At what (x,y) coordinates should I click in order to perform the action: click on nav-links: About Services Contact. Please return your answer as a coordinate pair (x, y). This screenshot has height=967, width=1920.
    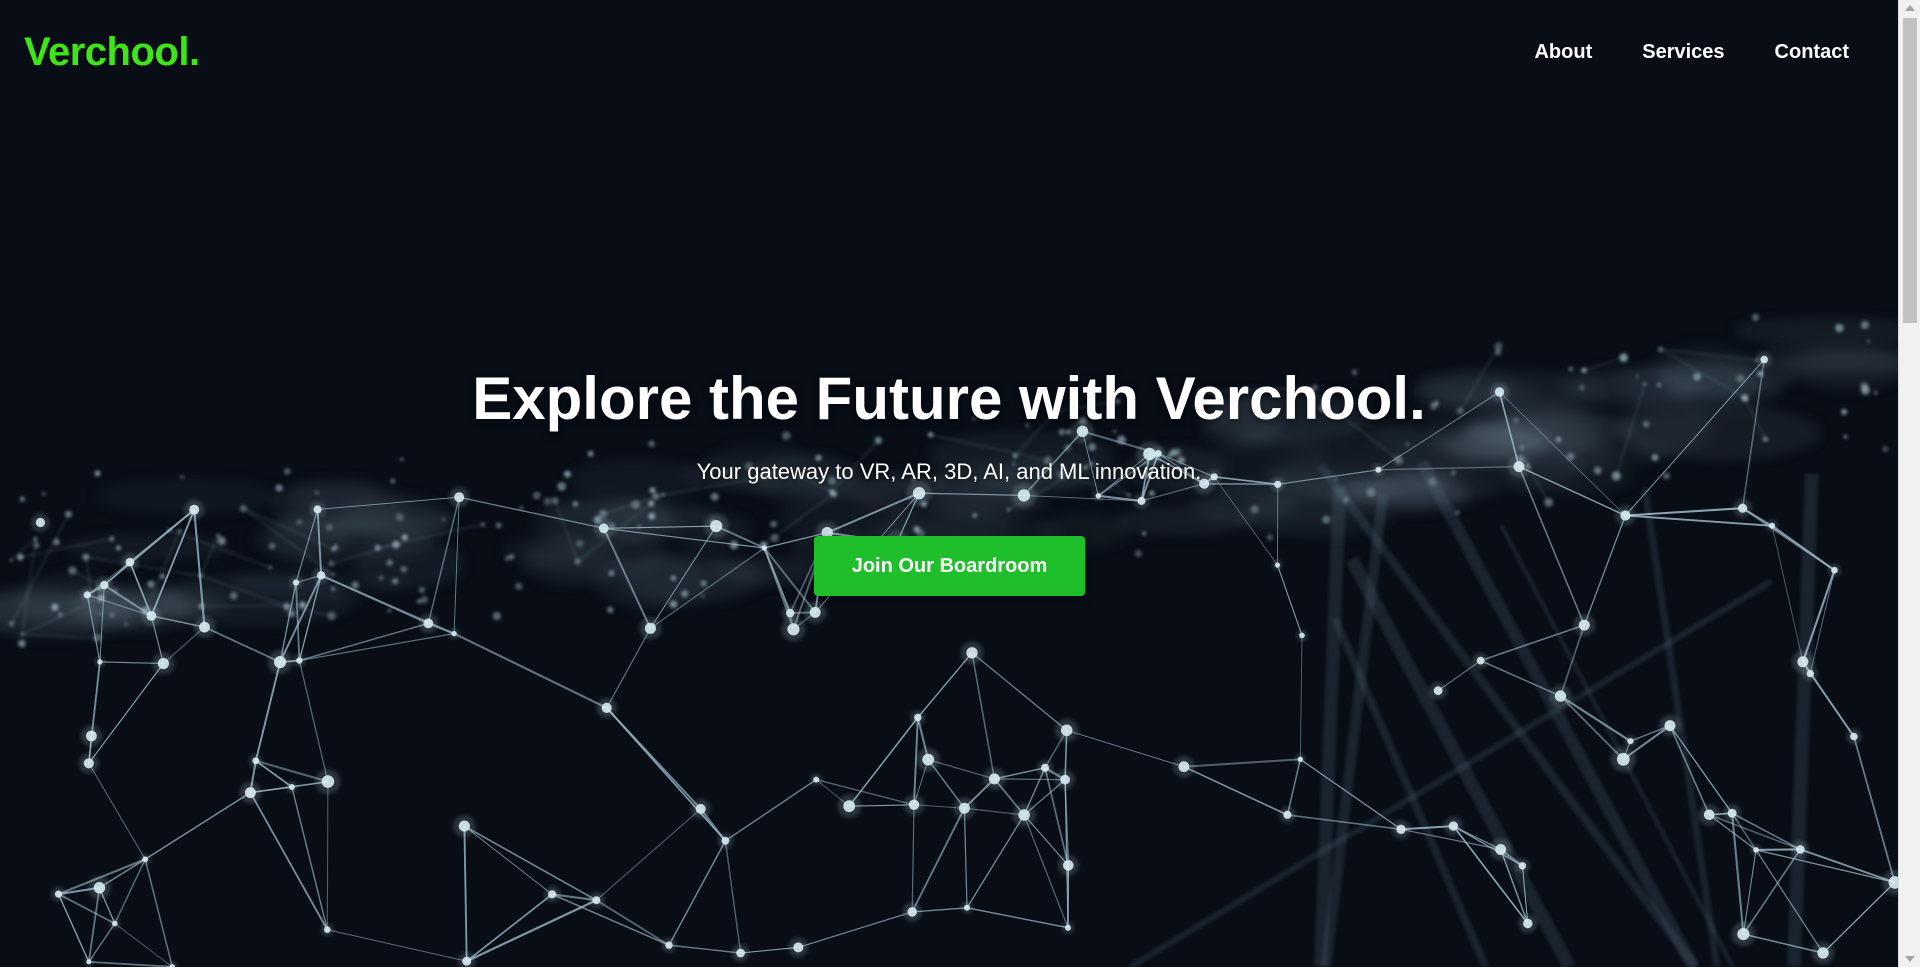
    Looking at the image, I should click on (1691, 52).